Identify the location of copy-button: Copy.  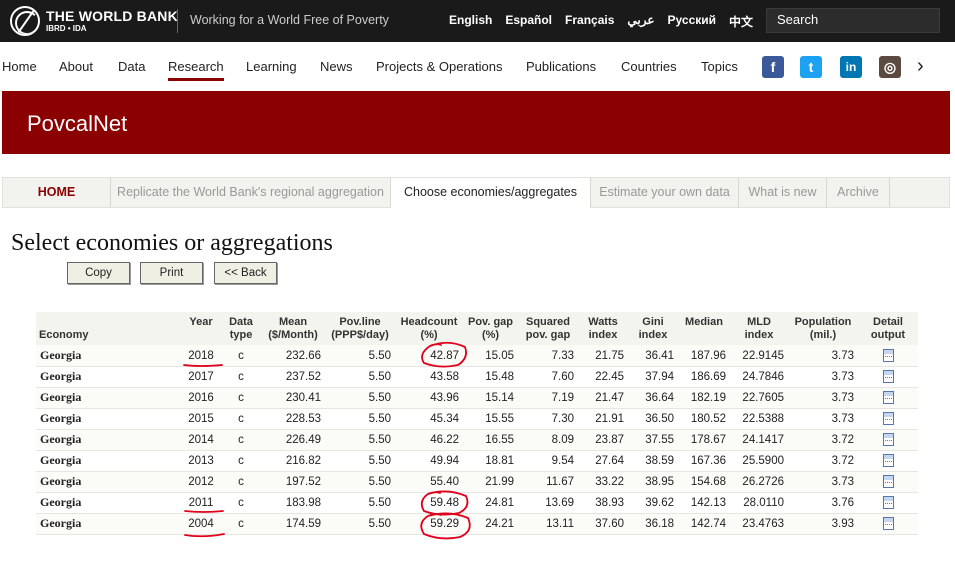
(98, 273).